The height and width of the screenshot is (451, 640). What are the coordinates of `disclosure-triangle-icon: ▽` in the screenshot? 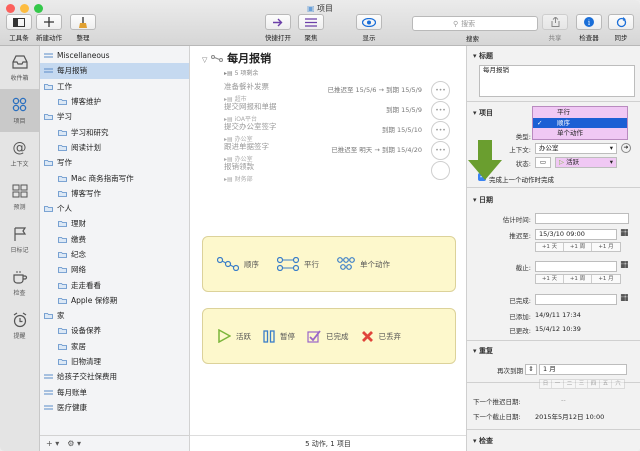 It's located at (204, 60).